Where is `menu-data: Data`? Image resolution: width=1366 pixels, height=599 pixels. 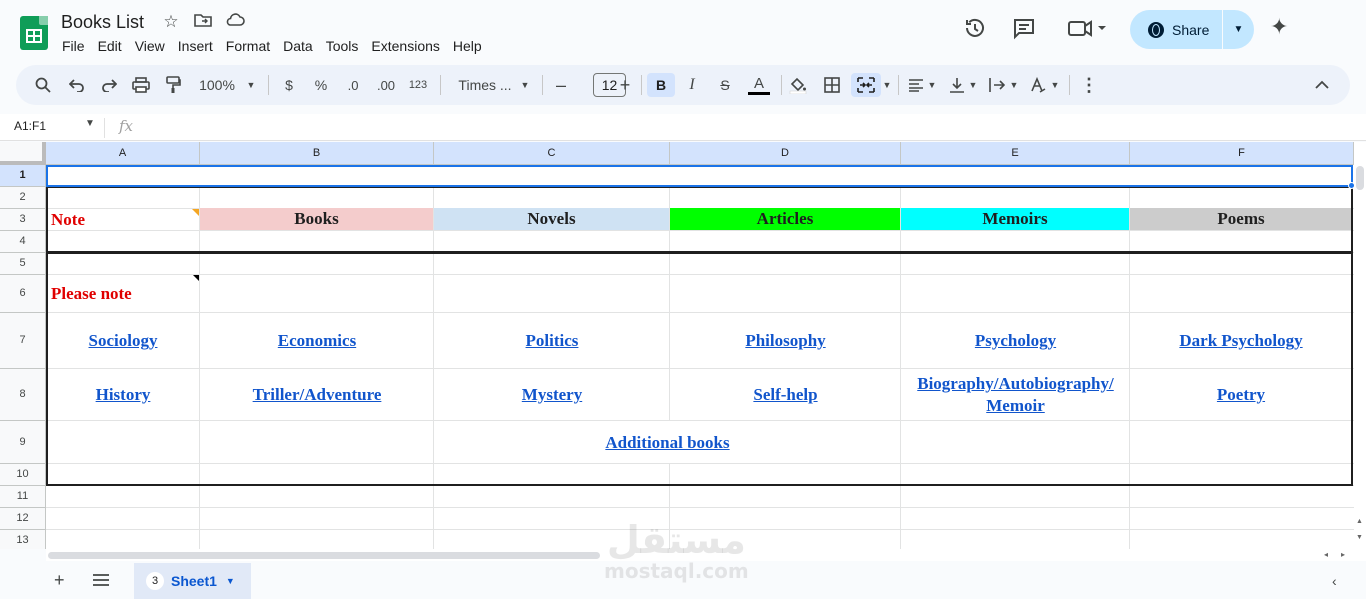
menu-data: Data is located at coordinates (298, 46).